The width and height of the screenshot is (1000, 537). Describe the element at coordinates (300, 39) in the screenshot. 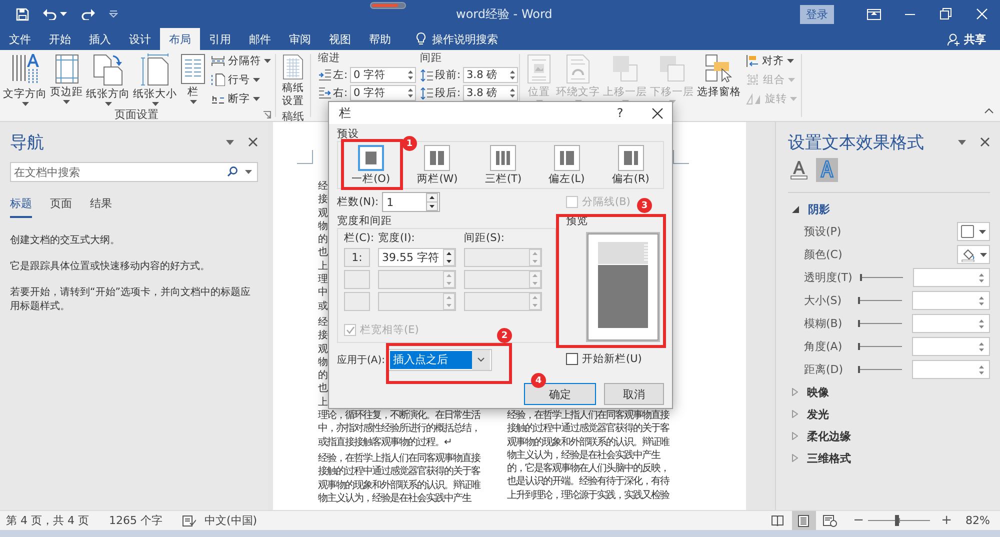

I see `ribbon-tab: 审阅` at that location.